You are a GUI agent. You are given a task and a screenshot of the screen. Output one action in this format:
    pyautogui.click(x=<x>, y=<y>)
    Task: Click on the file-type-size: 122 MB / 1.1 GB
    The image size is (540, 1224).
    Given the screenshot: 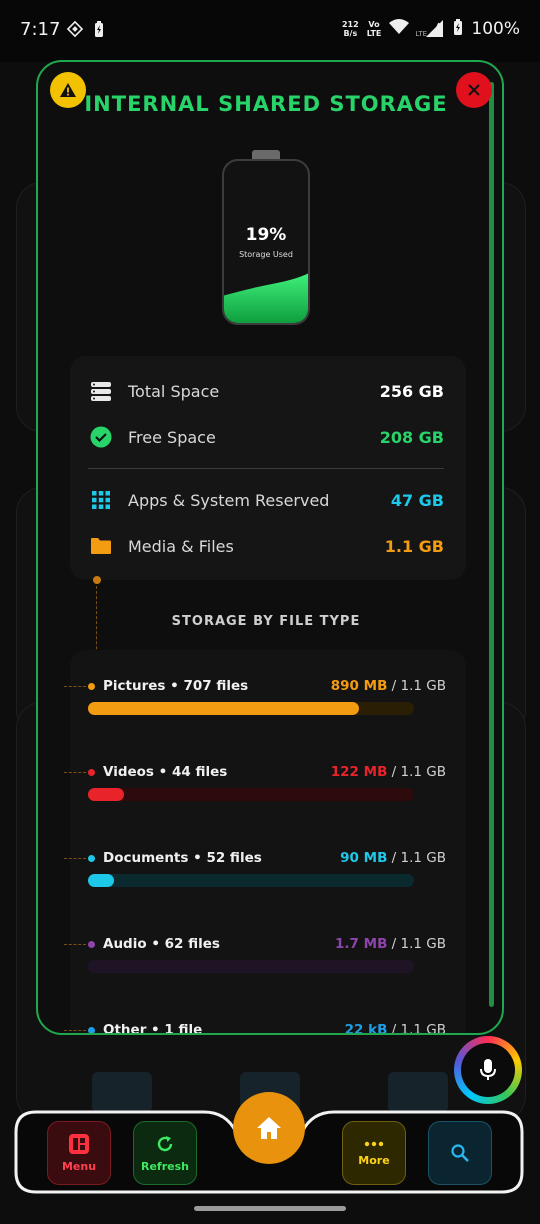 What is the action you would take?
    pyautogui.click(x=388, y=772)
    